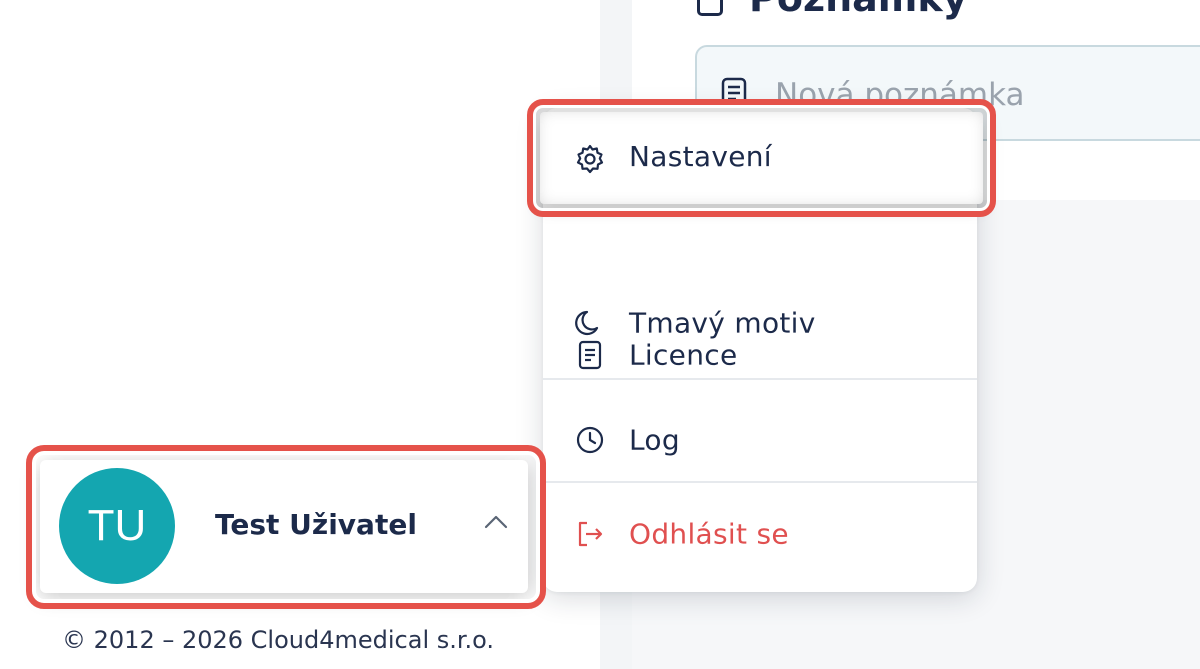 The height and width of the screenshot is (669, 1200). Describe the element at coordinates (590, 323) in the screenshot. I see `moon-icon` at that location.